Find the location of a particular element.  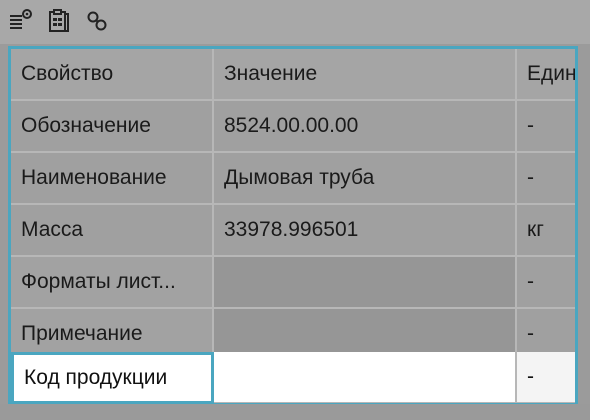

value-cell: Дымовая труба is located at coordinates (365, 179).